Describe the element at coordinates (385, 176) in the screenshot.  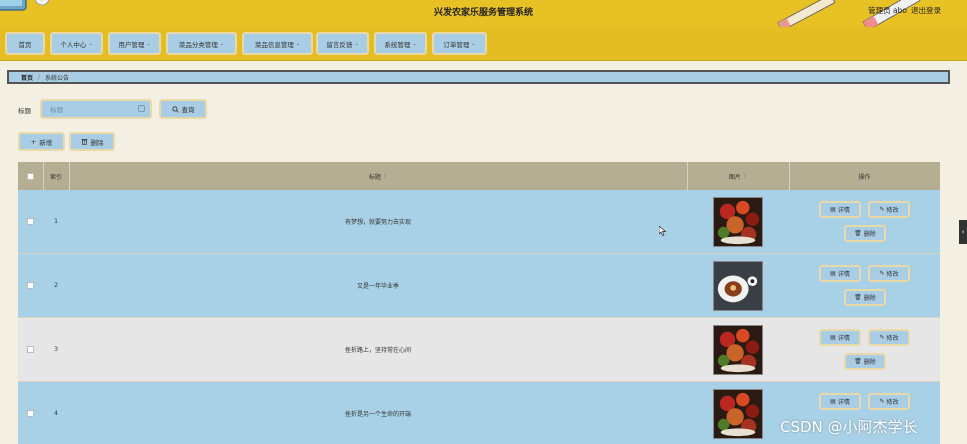
I see `sort-icon: ⇕` at that location.